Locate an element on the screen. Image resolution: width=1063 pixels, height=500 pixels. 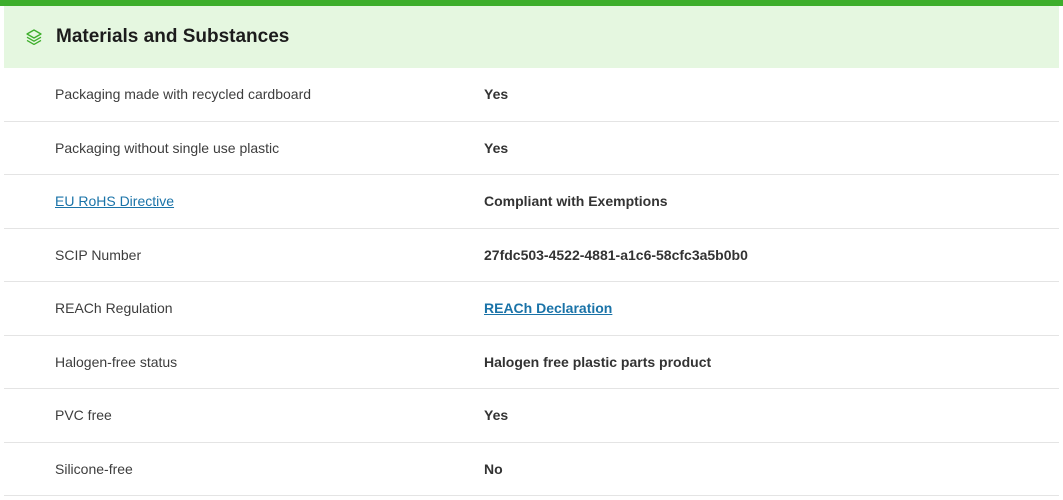
section-title: Materials and Substances is located at coordinates (173, 36).